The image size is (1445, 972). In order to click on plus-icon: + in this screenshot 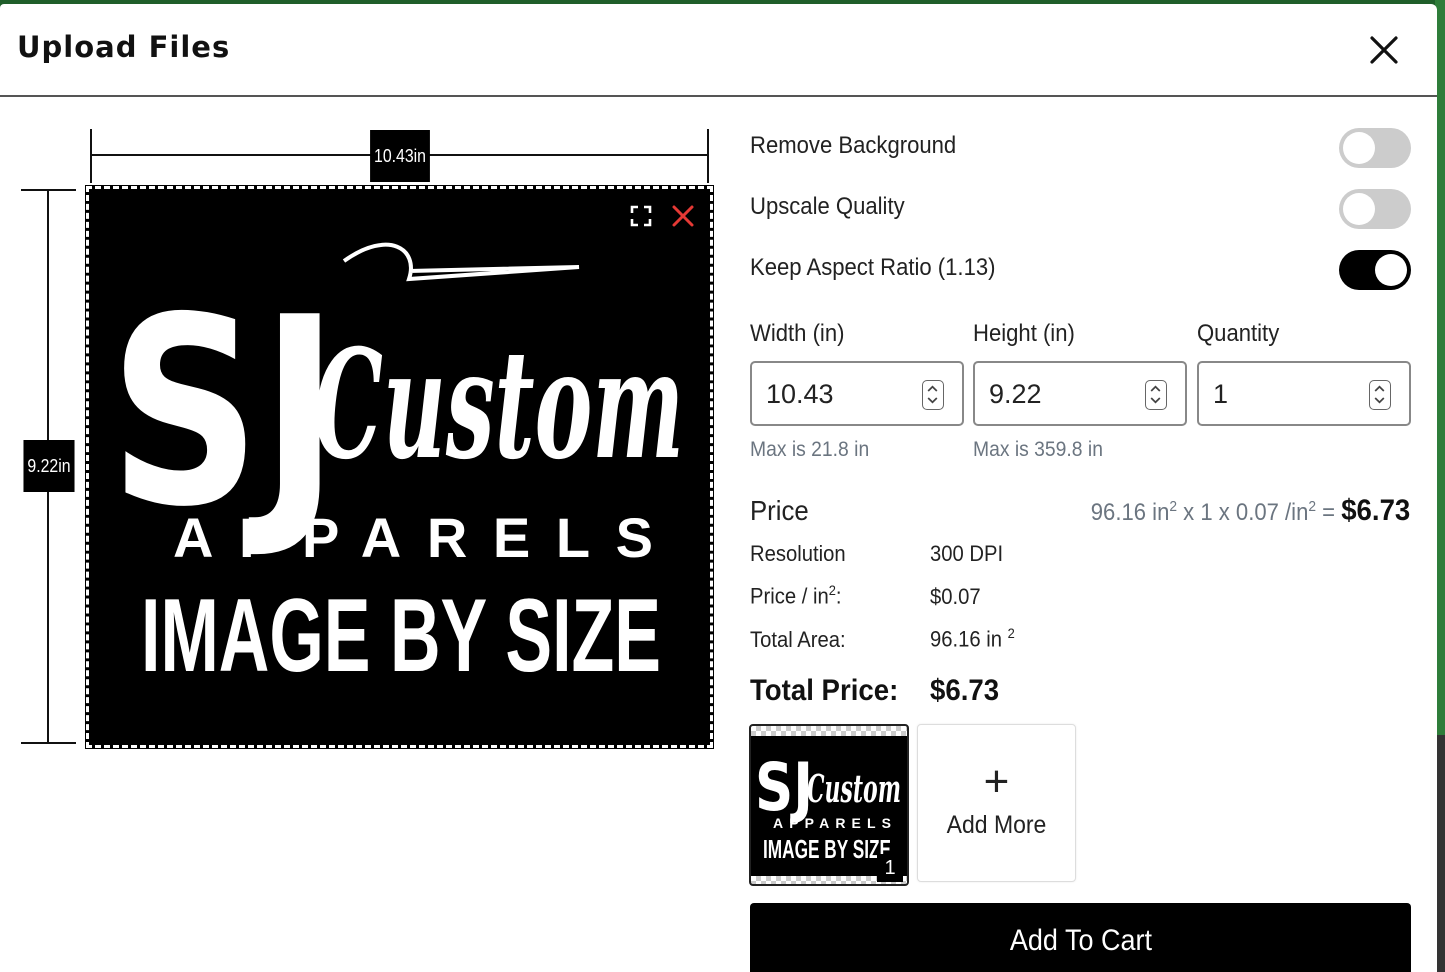, I will do `click(996, 781)`.